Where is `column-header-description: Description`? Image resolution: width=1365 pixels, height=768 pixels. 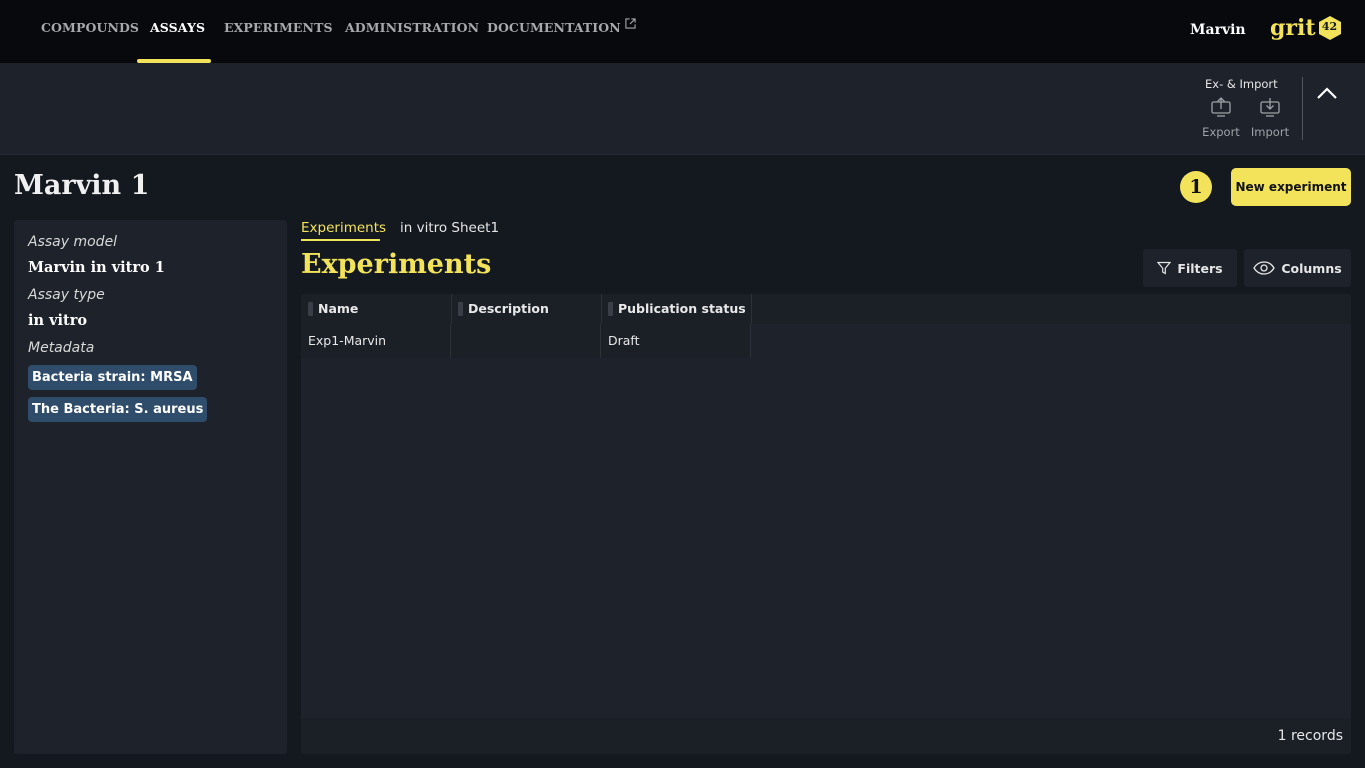
column-header-description: Description is located at coordinates (526, 309).